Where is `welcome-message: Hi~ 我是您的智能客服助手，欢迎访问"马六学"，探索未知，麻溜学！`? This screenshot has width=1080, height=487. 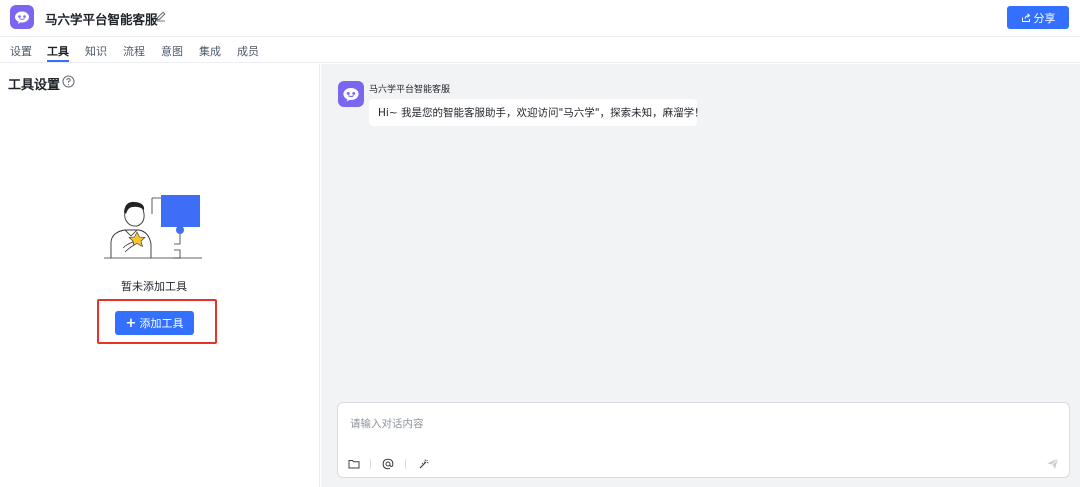 welcome-message: Hi~ 我是您的智能客服助手，欢迎访问"马六学"，探索未知，麻溜学！ is located at coordinates (537, 112).